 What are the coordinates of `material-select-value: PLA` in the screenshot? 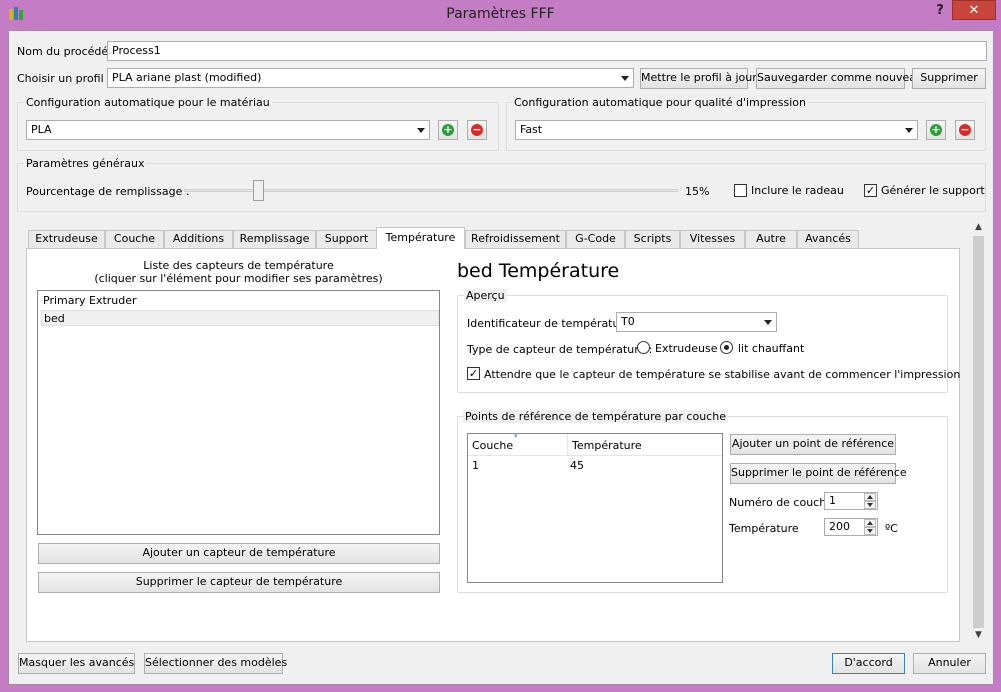 It's located at (41, 129).